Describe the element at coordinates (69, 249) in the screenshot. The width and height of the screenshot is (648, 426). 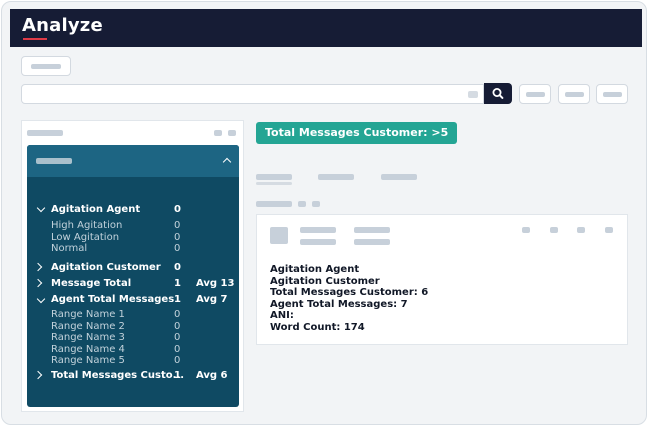
I see `tree-item-label: Normal` at that location.